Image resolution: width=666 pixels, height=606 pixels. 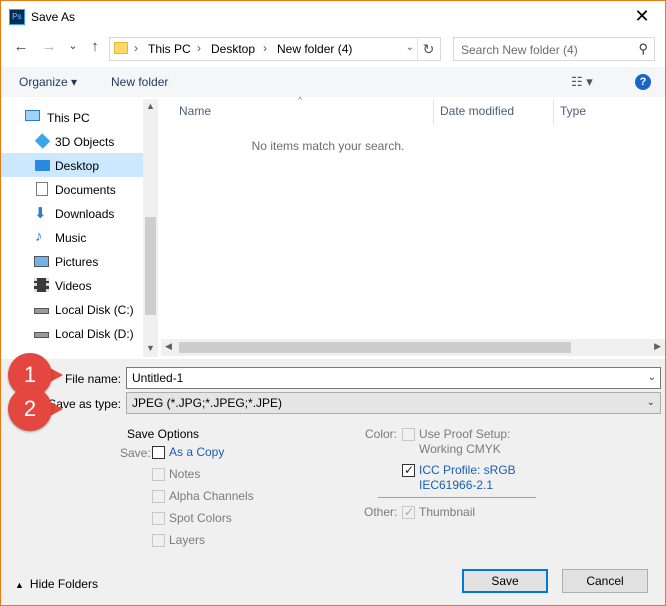 I want to click on scroll-right-icon: ▶, so click(x=657, y=346).